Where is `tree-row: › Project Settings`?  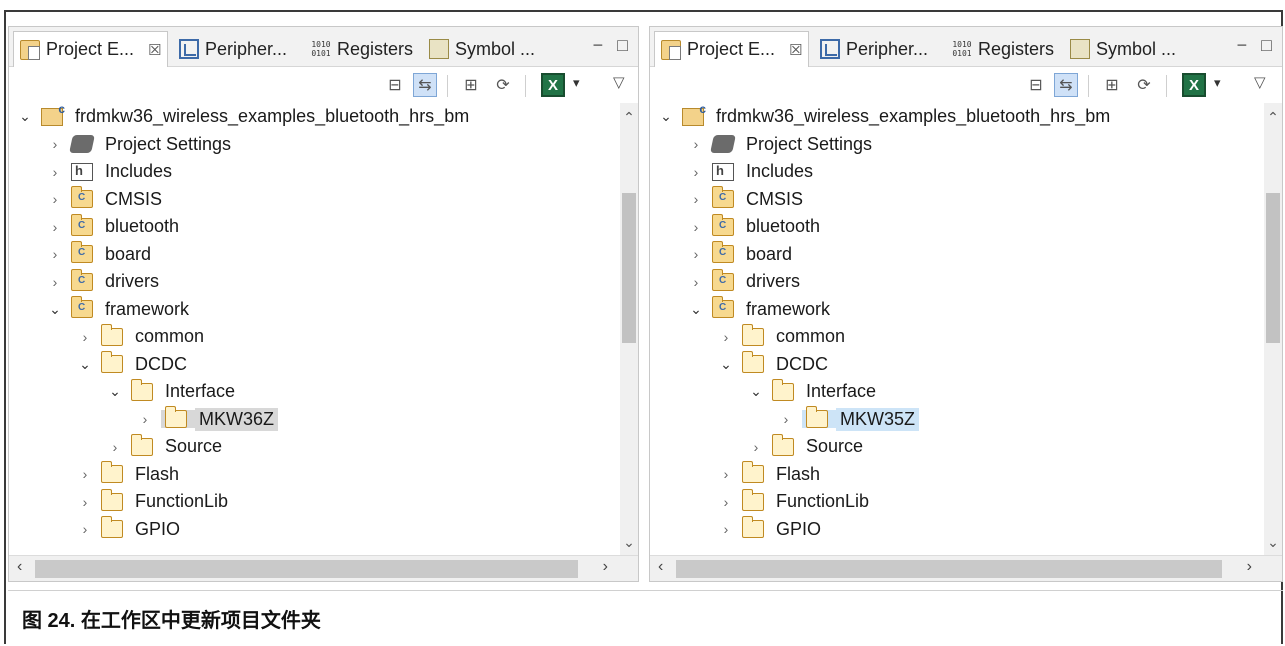
tree-row: › Project Settings is located at coordinates (314, 145).